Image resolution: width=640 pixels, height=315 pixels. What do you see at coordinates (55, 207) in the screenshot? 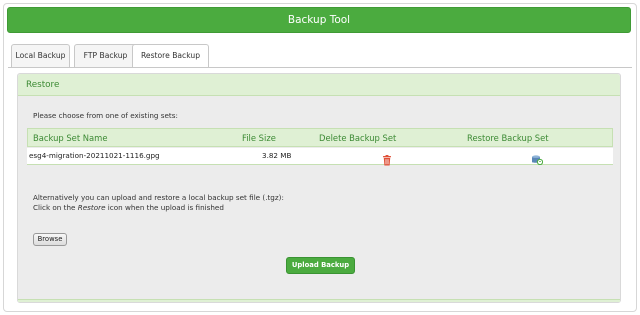
I see `alt-upload-line2-pre: Click on the` at bounding box center [55, 207].